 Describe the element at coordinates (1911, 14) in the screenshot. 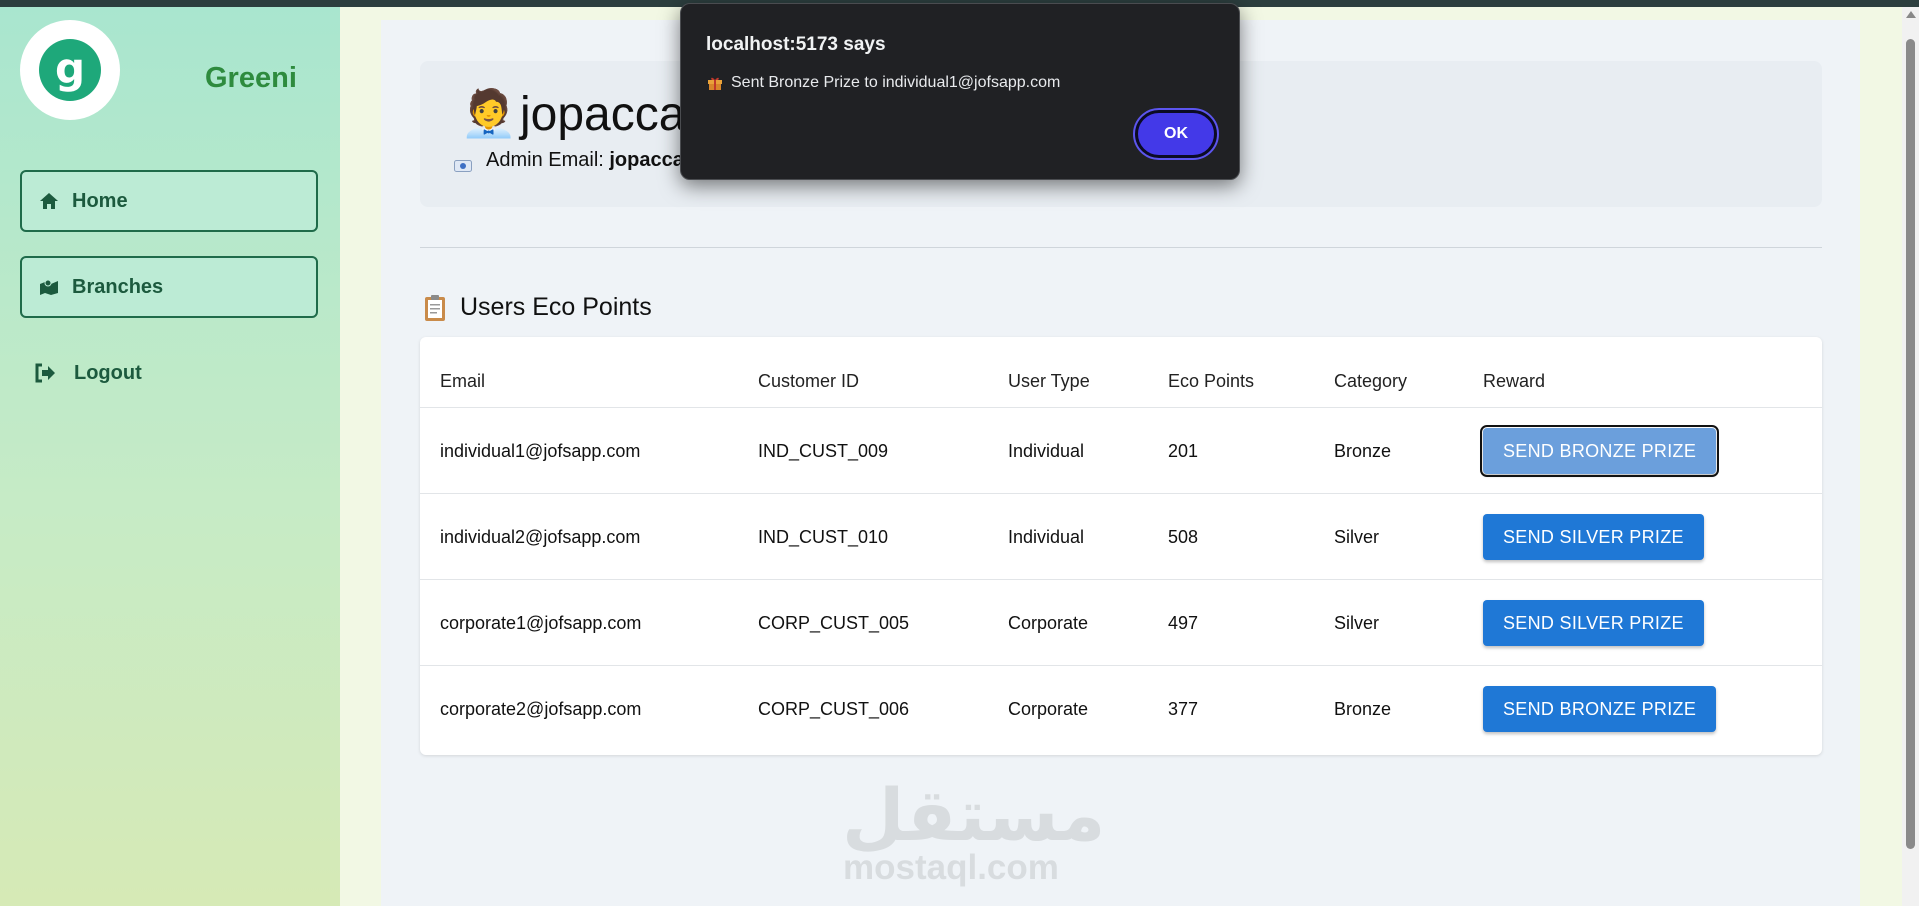

I see `scroll-up-arrow-icon` at that location.